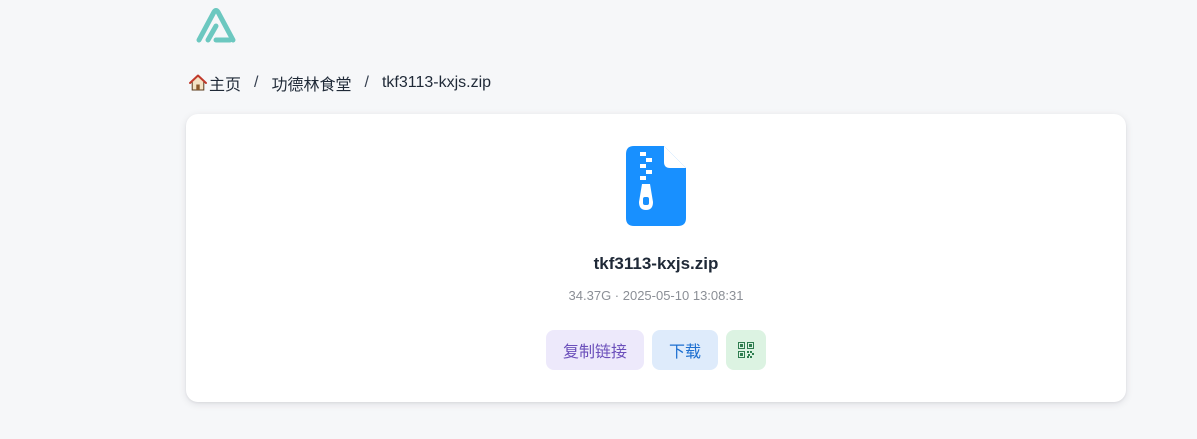  I want to click on breadcrumb-folder: 功德林食堂, so click(311, 83).